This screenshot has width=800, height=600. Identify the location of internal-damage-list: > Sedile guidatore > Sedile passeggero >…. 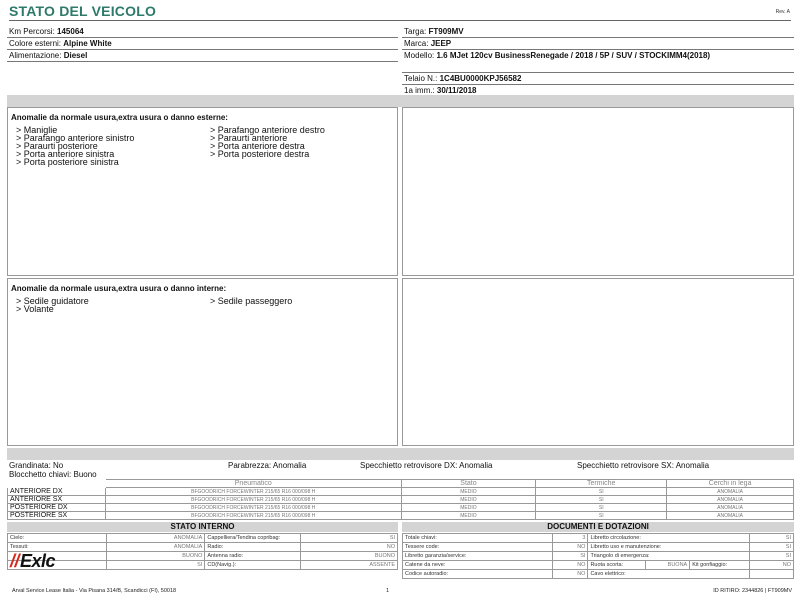
(206, 305).